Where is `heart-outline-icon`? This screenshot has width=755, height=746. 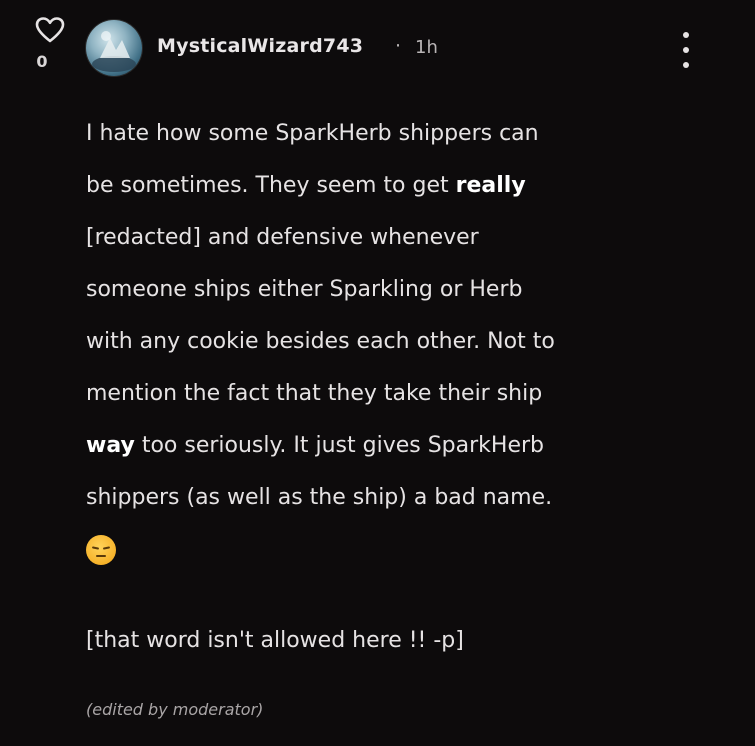
heart-outline-icon is located at coordinates (50, 30).